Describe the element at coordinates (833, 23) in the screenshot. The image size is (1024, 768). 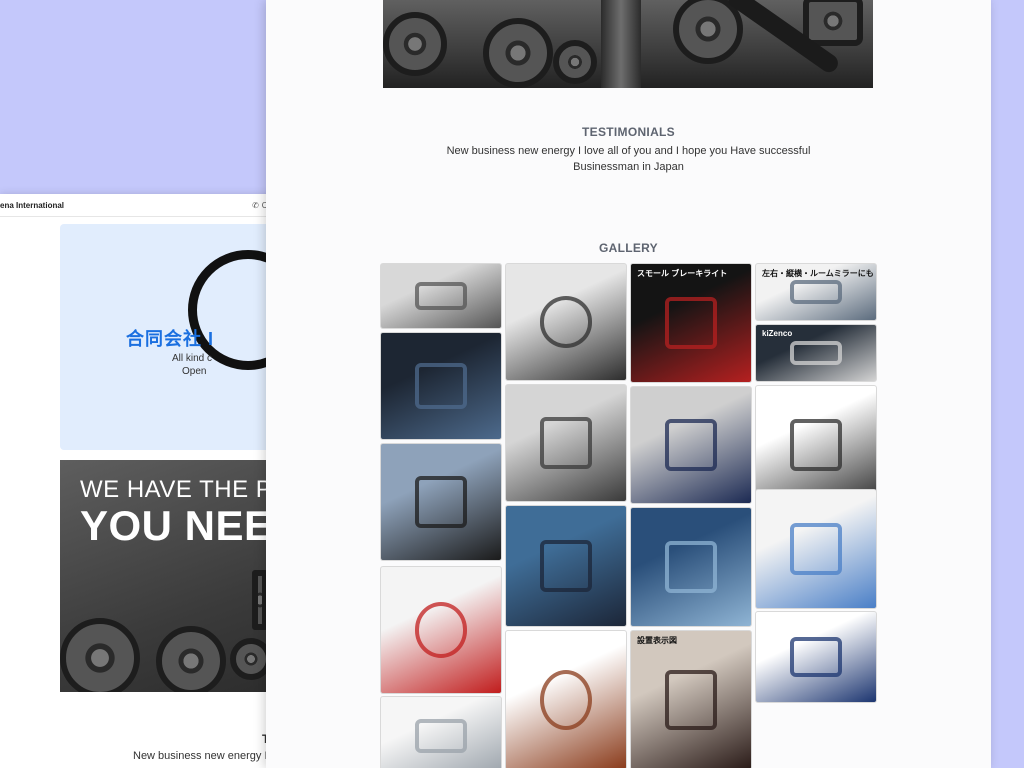
I see `spring-image` at that location.